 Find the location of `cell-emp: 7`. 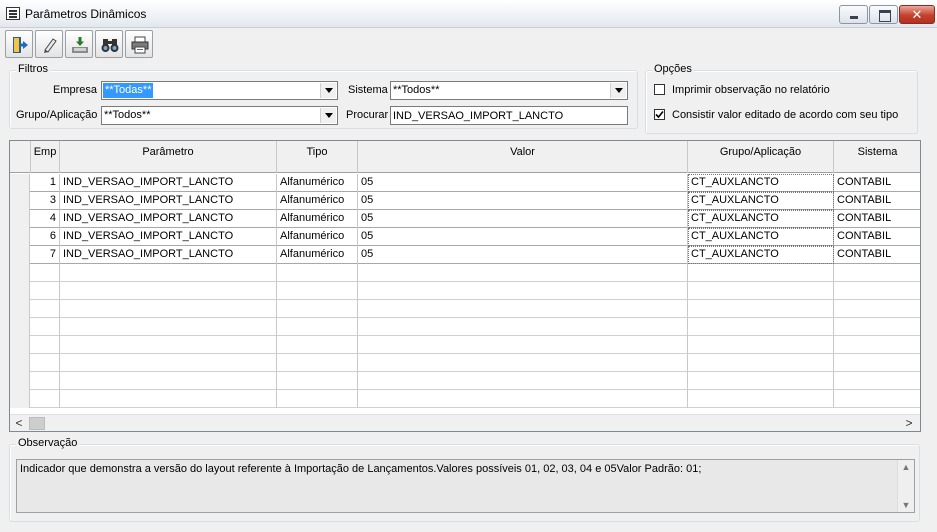

cell-emp: 7 is located at coordinates (45, 255).